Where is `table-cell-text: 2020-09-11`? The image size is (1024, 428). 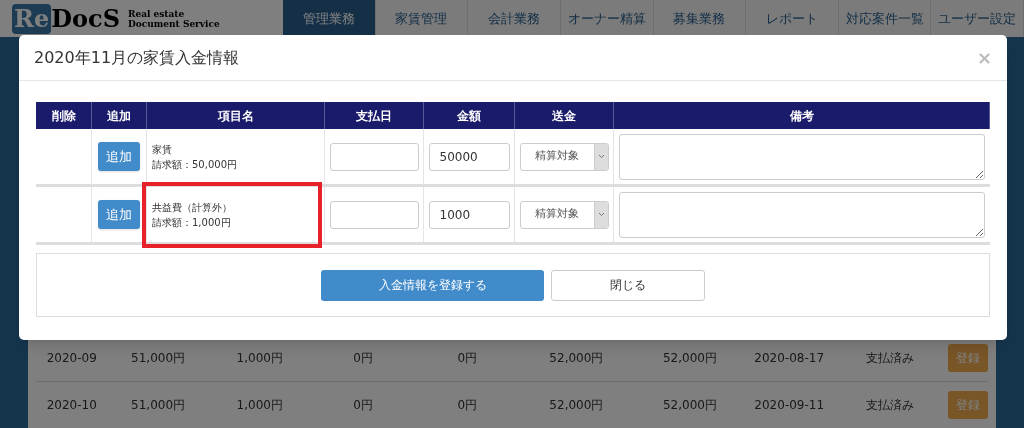 table-cell-text: 2020-09-11 is located at coordinates (789, 405).